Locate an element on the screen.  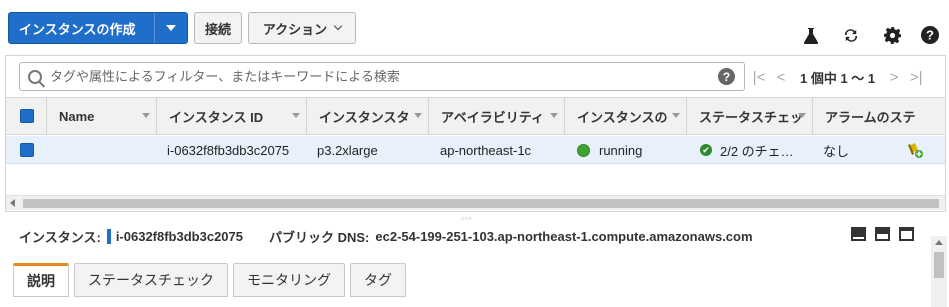
refresh-icon is located at coordinates (851, 35).